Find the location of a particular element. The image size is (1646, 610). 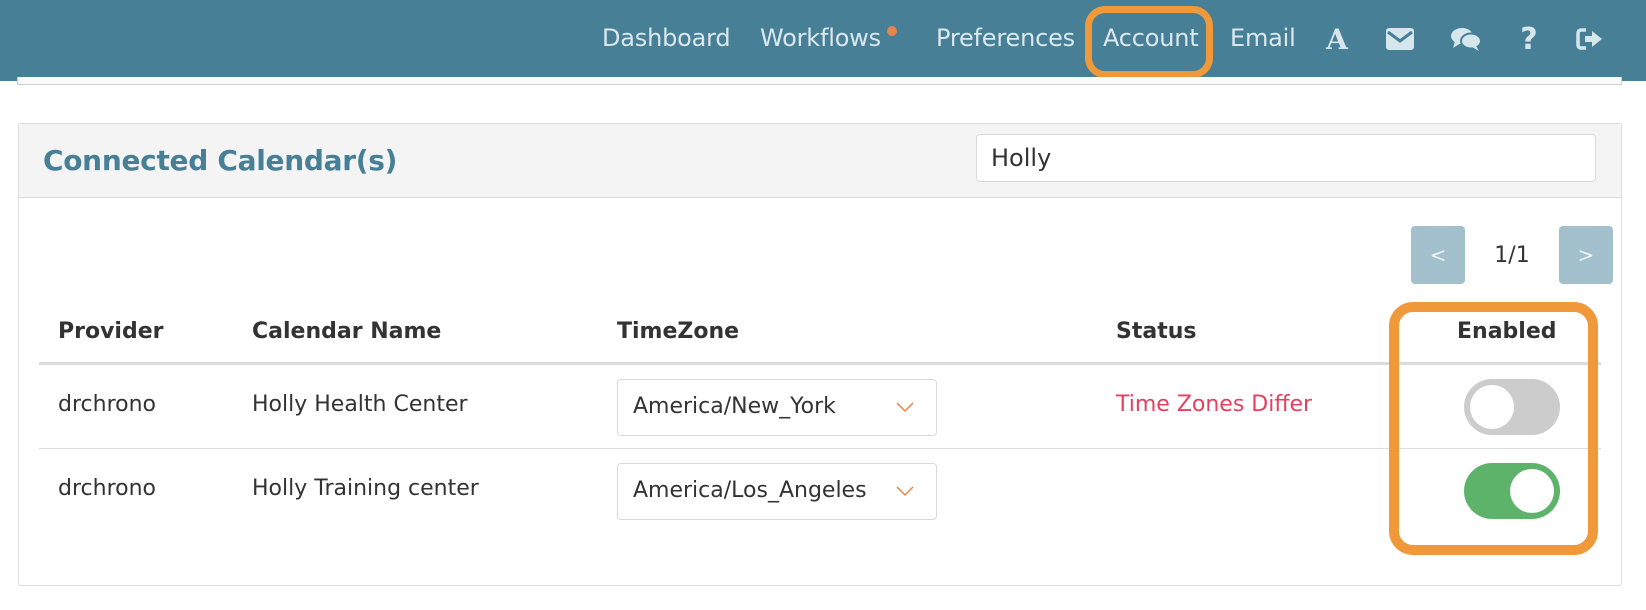

pagination: < 1/1 > is located at coordinates (1512, 255).